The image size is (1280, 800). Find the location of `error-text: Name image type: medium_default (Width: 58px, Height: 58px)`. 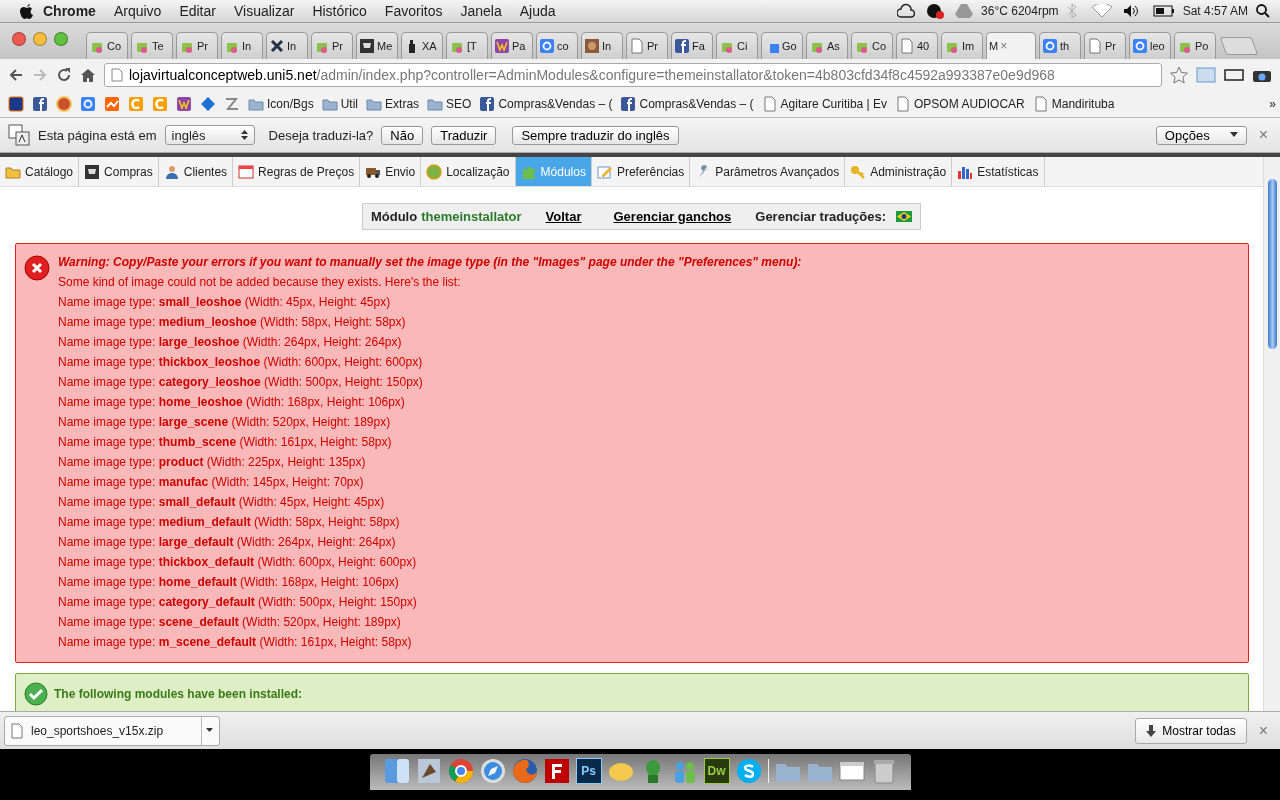

error-text: Name image type: medium_default (Width: 58px, Height: 58px) is located at coordinates (229, 523).